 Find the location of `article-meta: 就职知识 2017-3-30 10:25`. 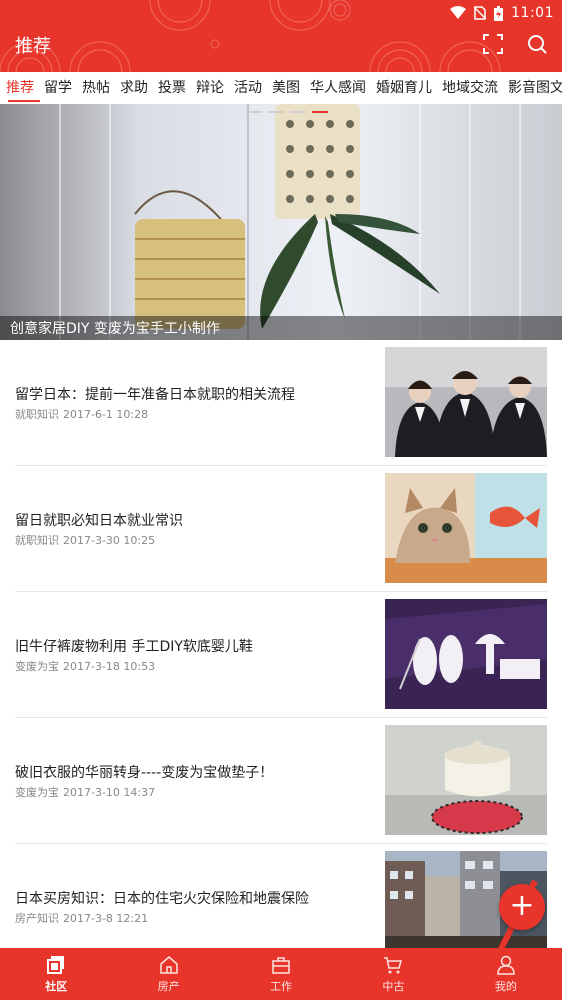

article-meta: 就职知识 2017-3-30 10:25 is located at coordinates (85, 540).